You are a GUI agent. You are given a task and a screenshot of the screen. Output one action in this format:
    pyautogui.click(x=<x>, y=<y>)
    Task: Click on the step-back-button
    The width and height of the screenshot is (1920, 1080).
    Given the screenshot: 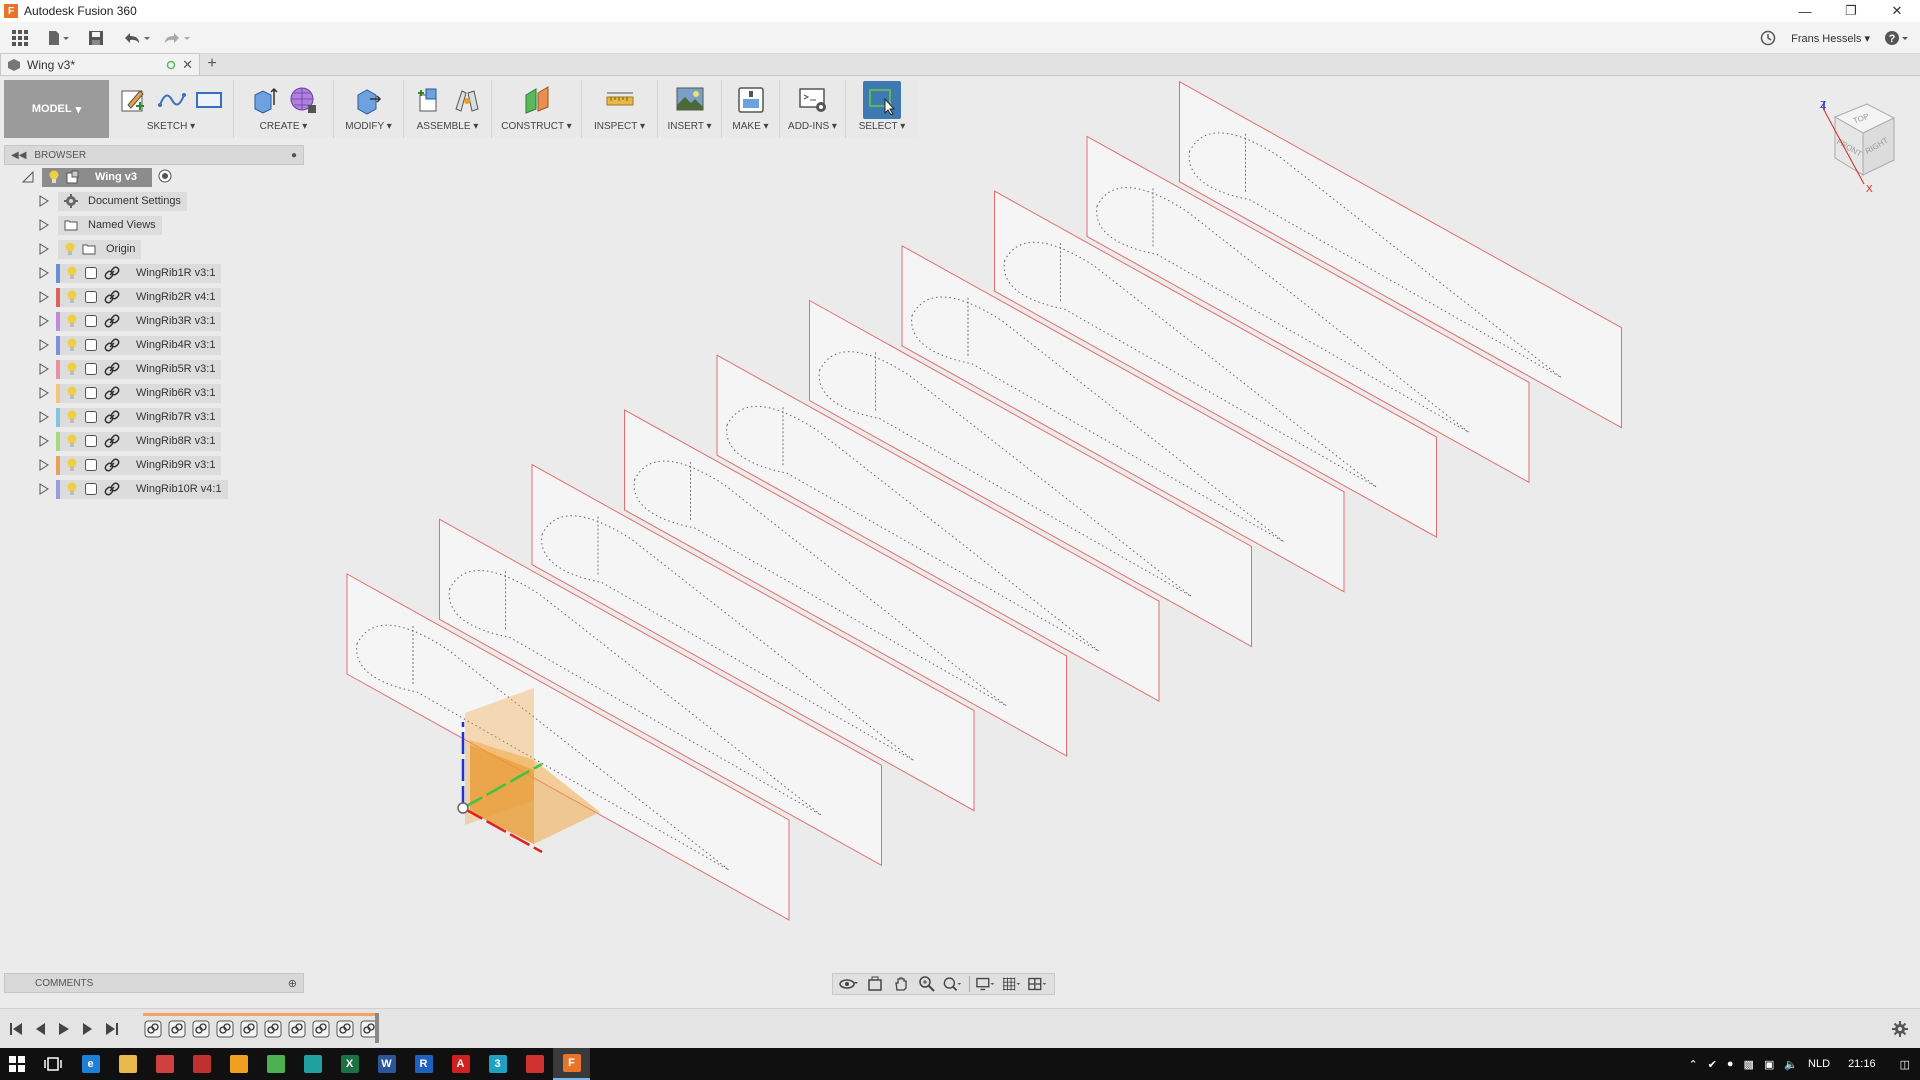 What is the action you would take?
    pyautogui.click(x=40, y=1029)
    